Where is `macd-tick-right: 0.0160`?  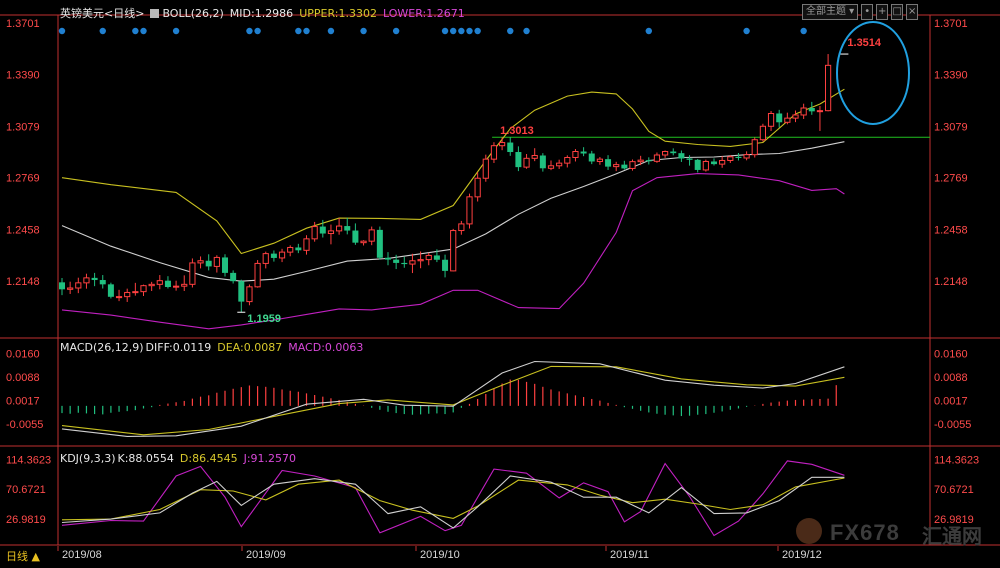 macd-tick-right: 0.0160 is located at coordinates (951, 354).